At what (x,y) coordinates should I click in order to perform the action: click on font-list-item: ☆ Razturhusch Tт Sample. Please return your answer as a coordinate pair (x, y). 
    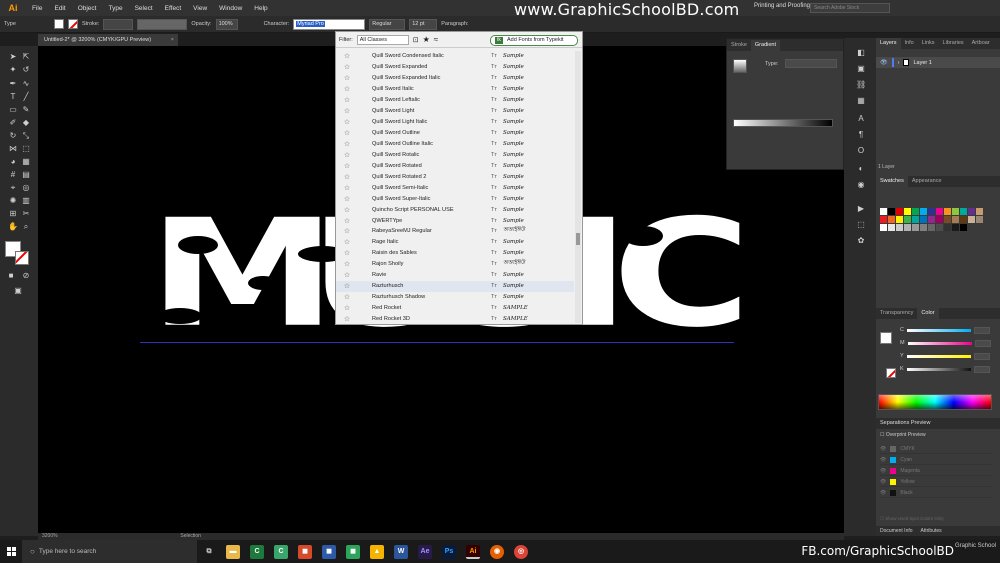
    Looking at the image, I should click on (455, 286).